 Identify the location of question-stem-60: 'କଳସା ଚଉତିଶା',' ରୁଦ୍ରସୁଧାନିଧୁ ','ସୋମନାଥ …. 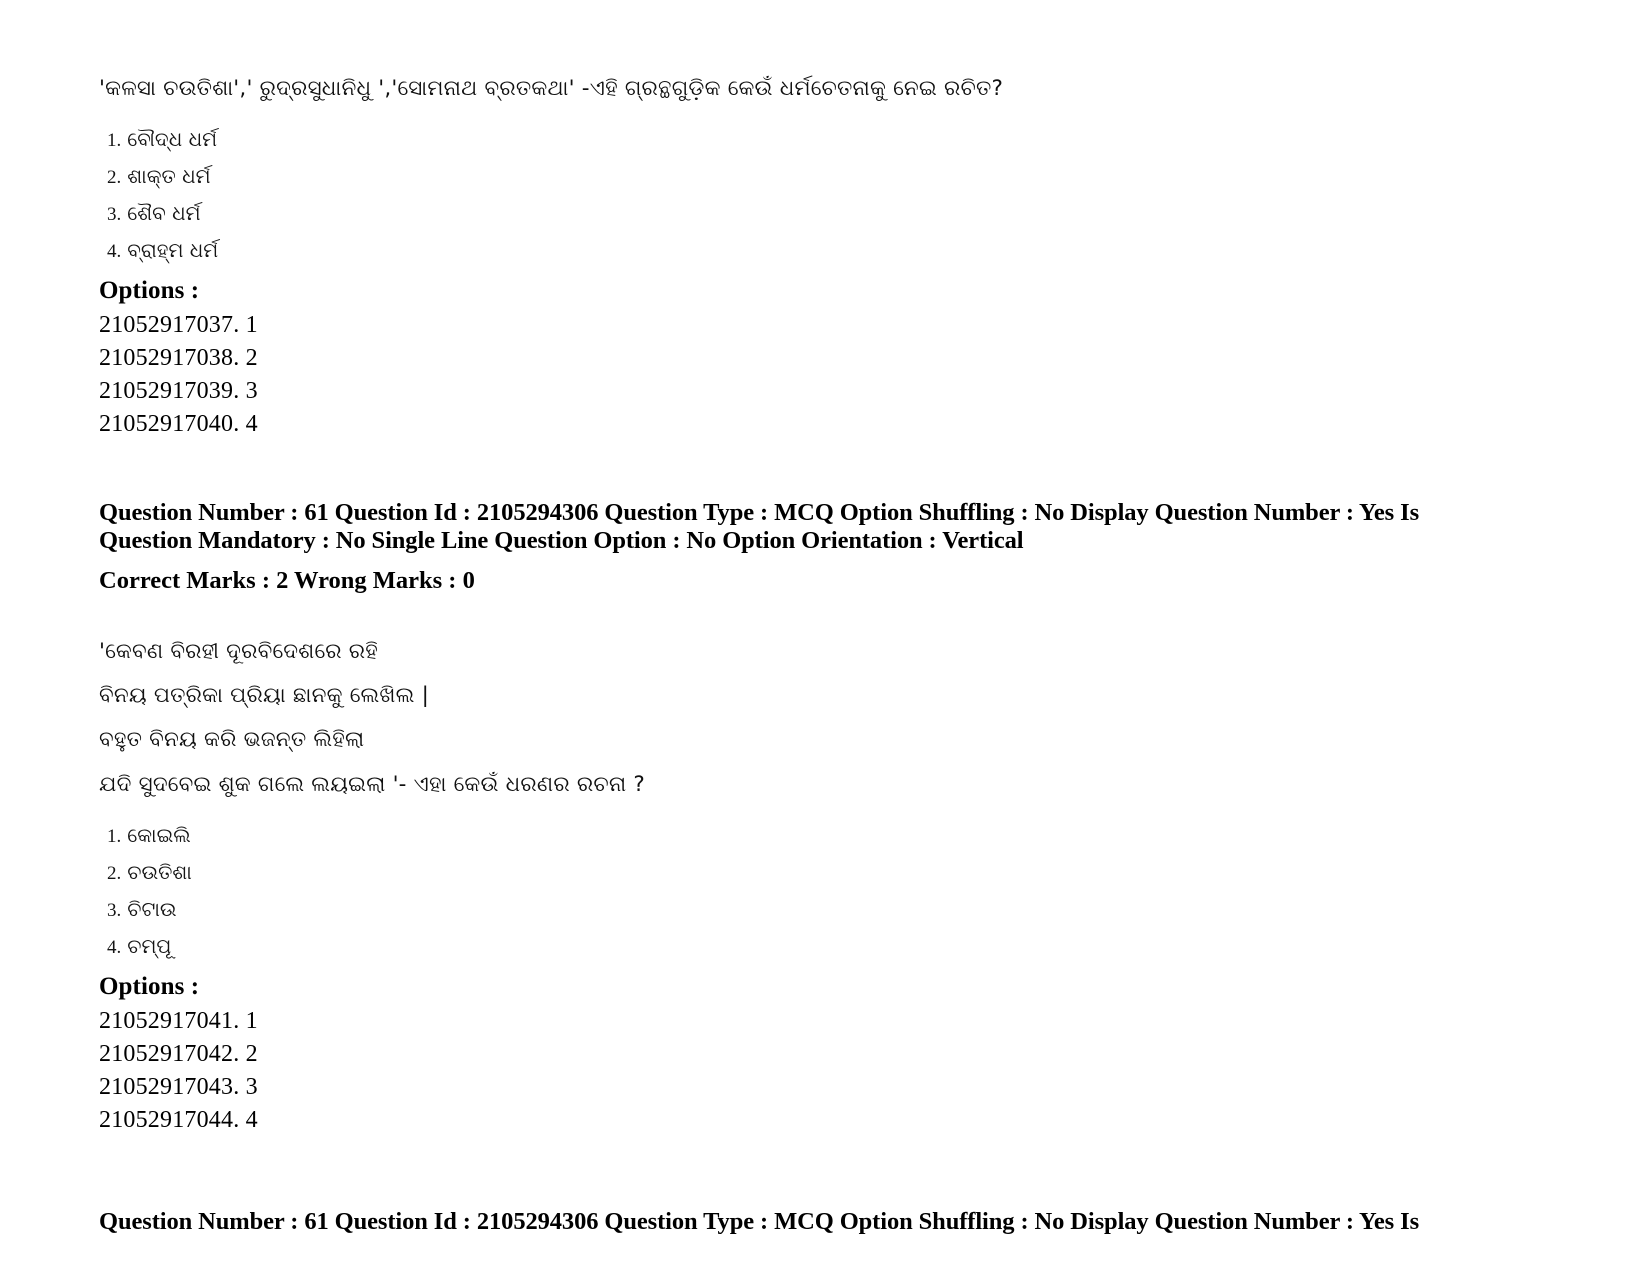
(551, 88).